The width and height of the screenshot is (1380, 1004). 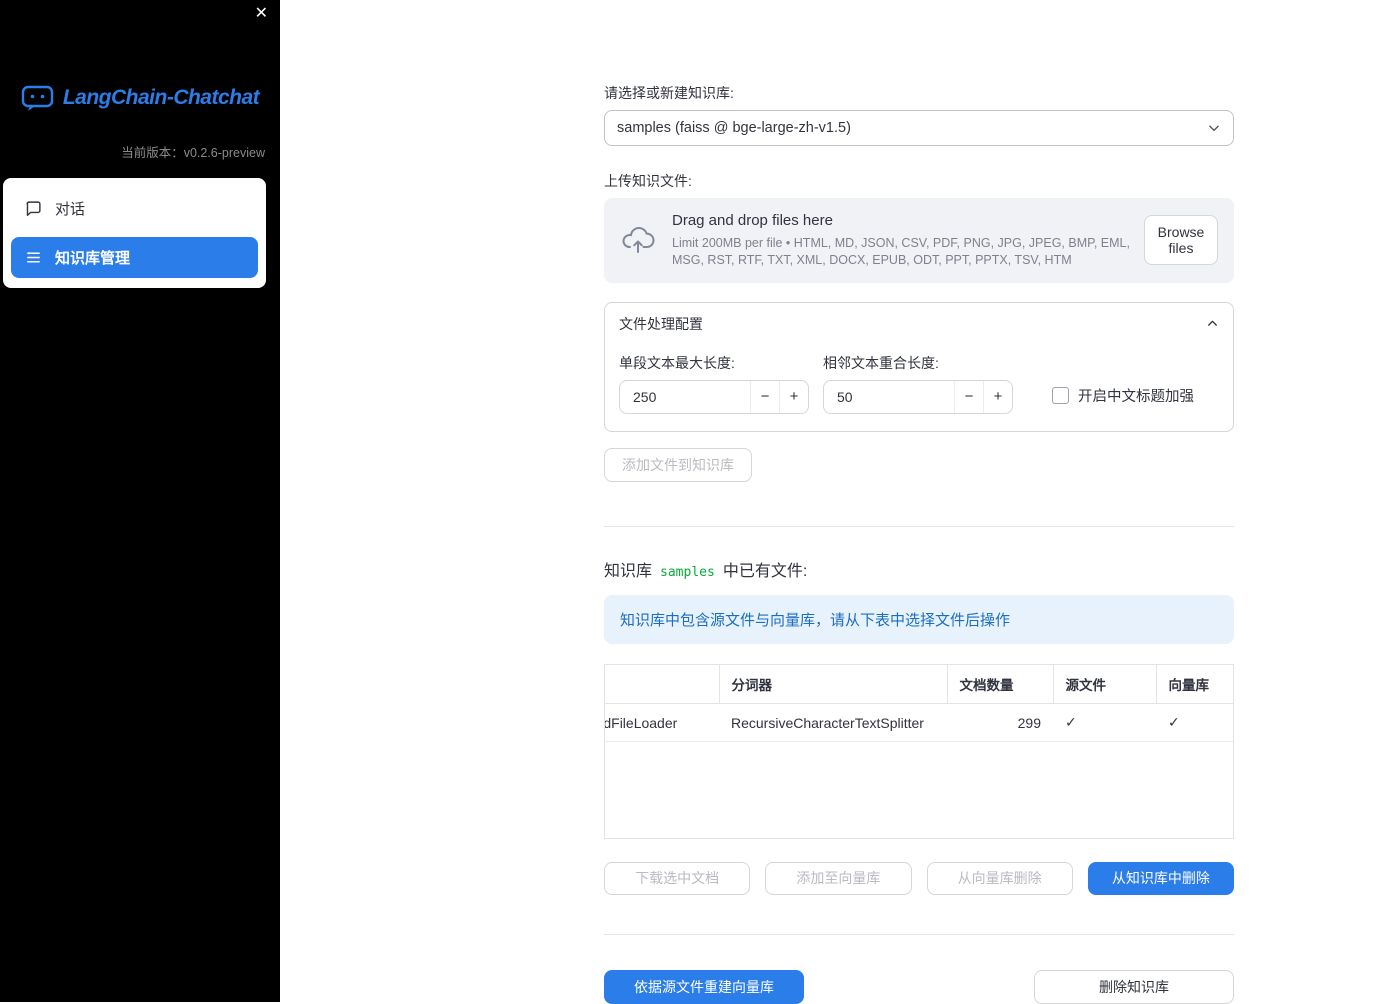 What do you see at coordinates (1160, 878) in the screenshot?
I see `delete-from-kb-button: 从知识库中删除` at bounding box center [1160, 878].